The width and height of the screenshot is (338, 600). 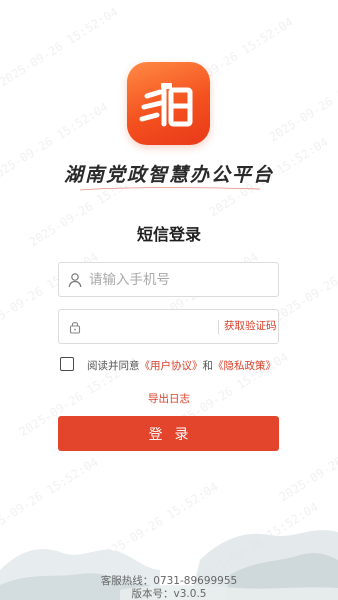 What do you see at coordinates (168, 234) in the screenshot?
I see `login-title: 短信登录` at bounding box center [168, 234].